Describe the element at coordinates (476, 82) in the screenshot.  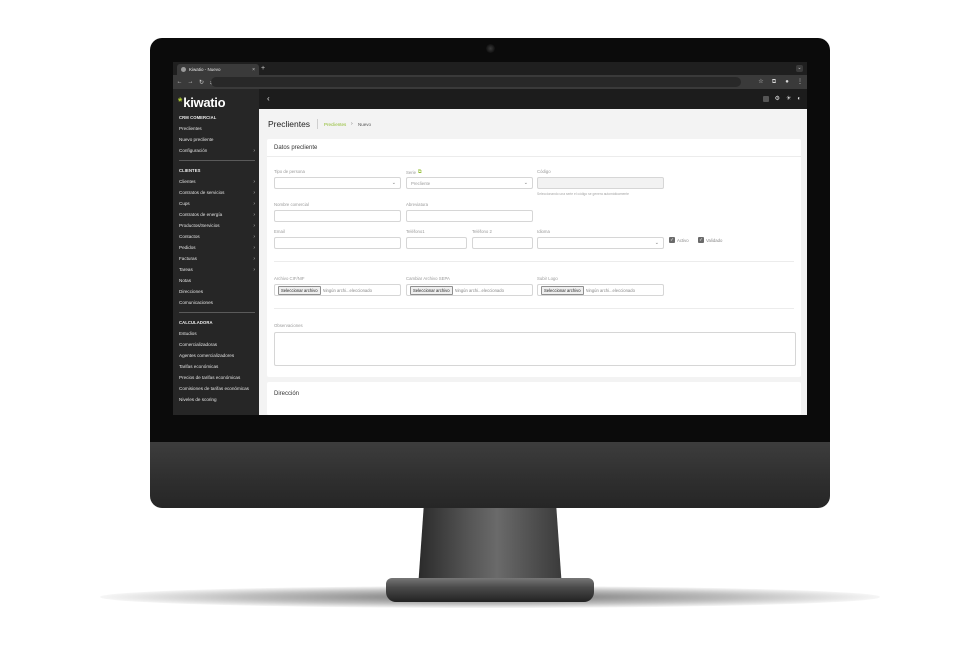
I see `address-bar` at that location.